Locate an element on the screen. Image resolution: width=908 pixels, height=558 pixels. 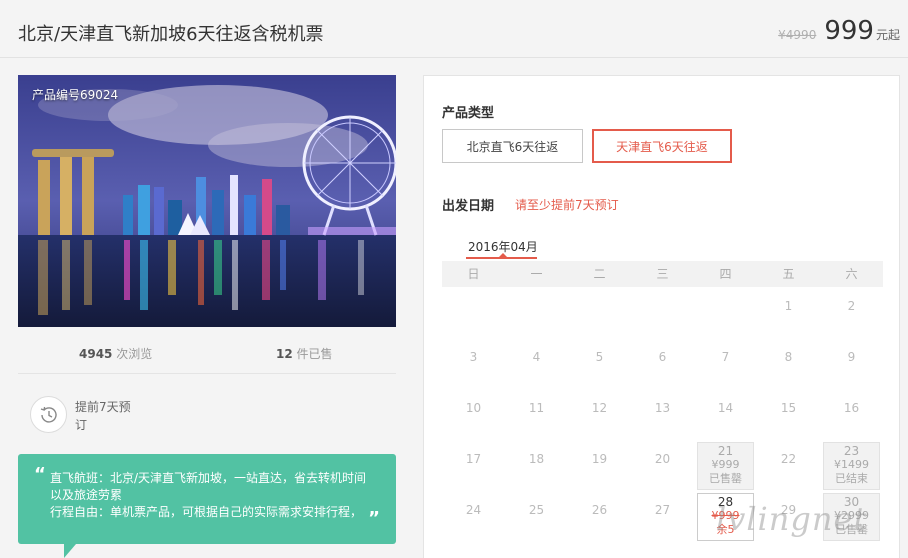
calendar-day: 7 is located at coordinates (725, 364).